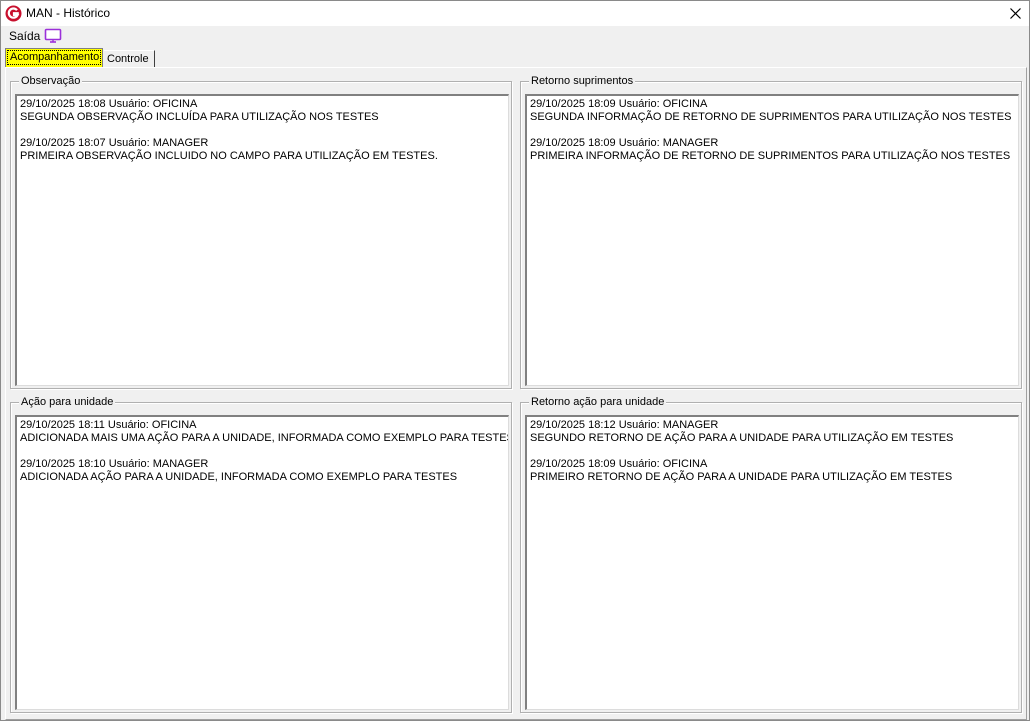 Image resolution: width=1030 pixels, height=721 pixels. What do you see at coordinates (515, 56) in the screenshot?
I see `tab-strip: Acompanhamento Controle` at bounding box center [515, 56].